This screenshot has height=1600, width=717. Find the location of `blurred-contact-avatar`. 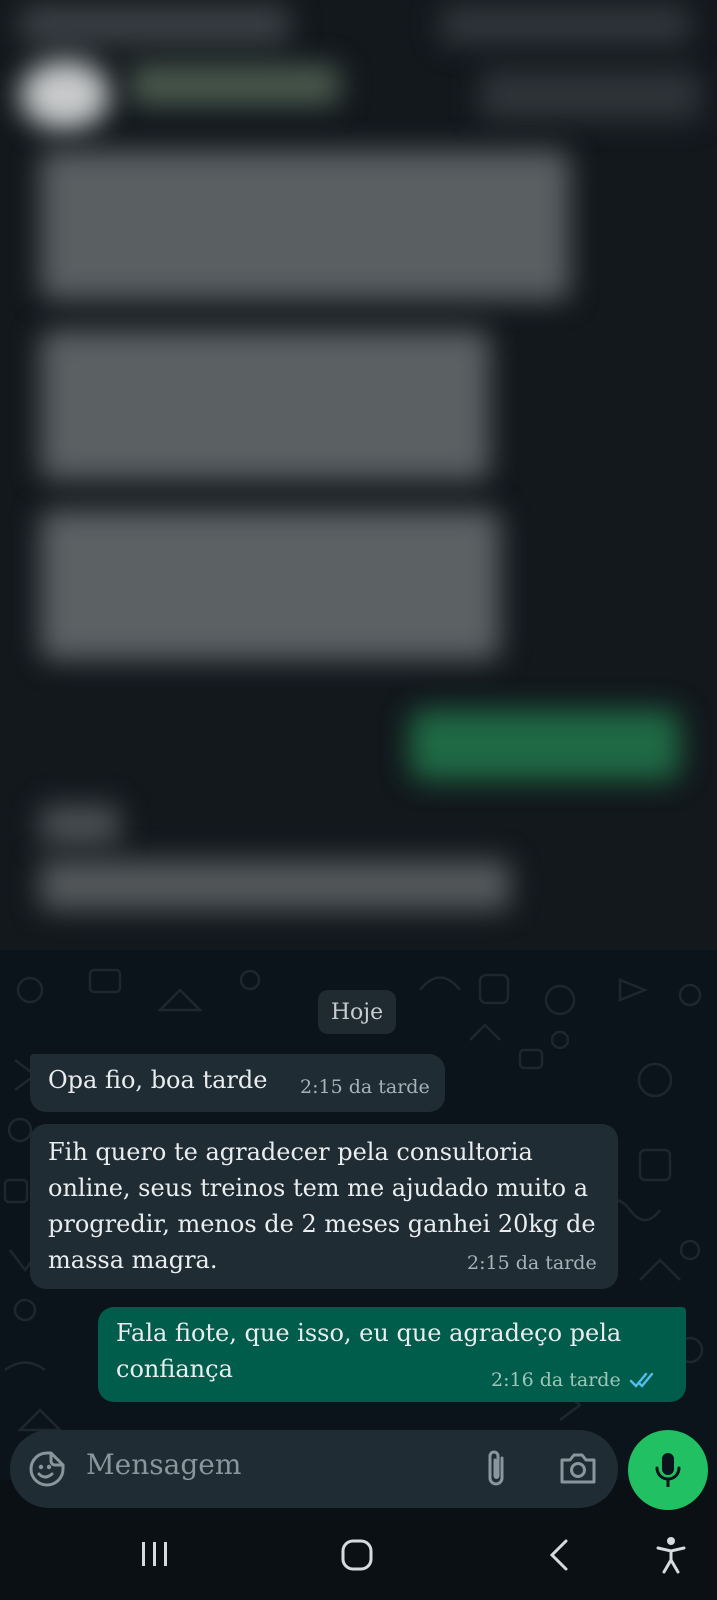

blurred-contact-avatar is located at coordinates (65, 95).